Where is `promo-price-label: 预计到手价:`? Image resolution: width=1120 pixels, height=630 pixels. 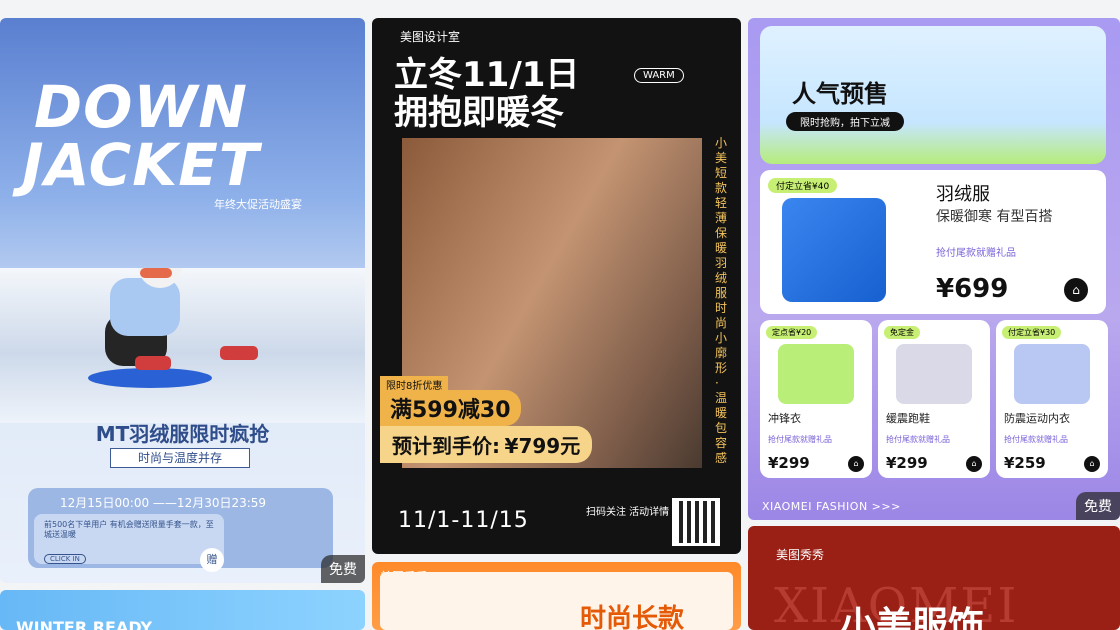 promo-price-label: 预计到手价: is located at coordinates (446, 446).